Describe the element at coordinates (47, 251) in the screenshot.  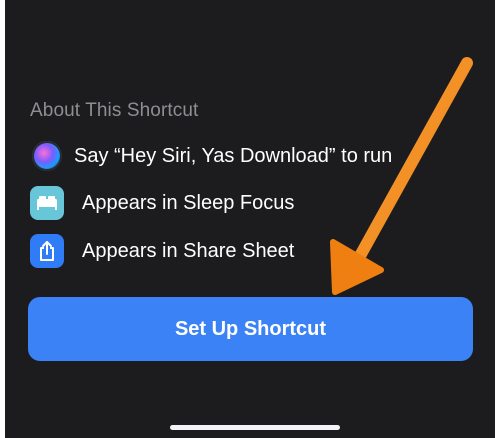
I see `share-icon` at that location.